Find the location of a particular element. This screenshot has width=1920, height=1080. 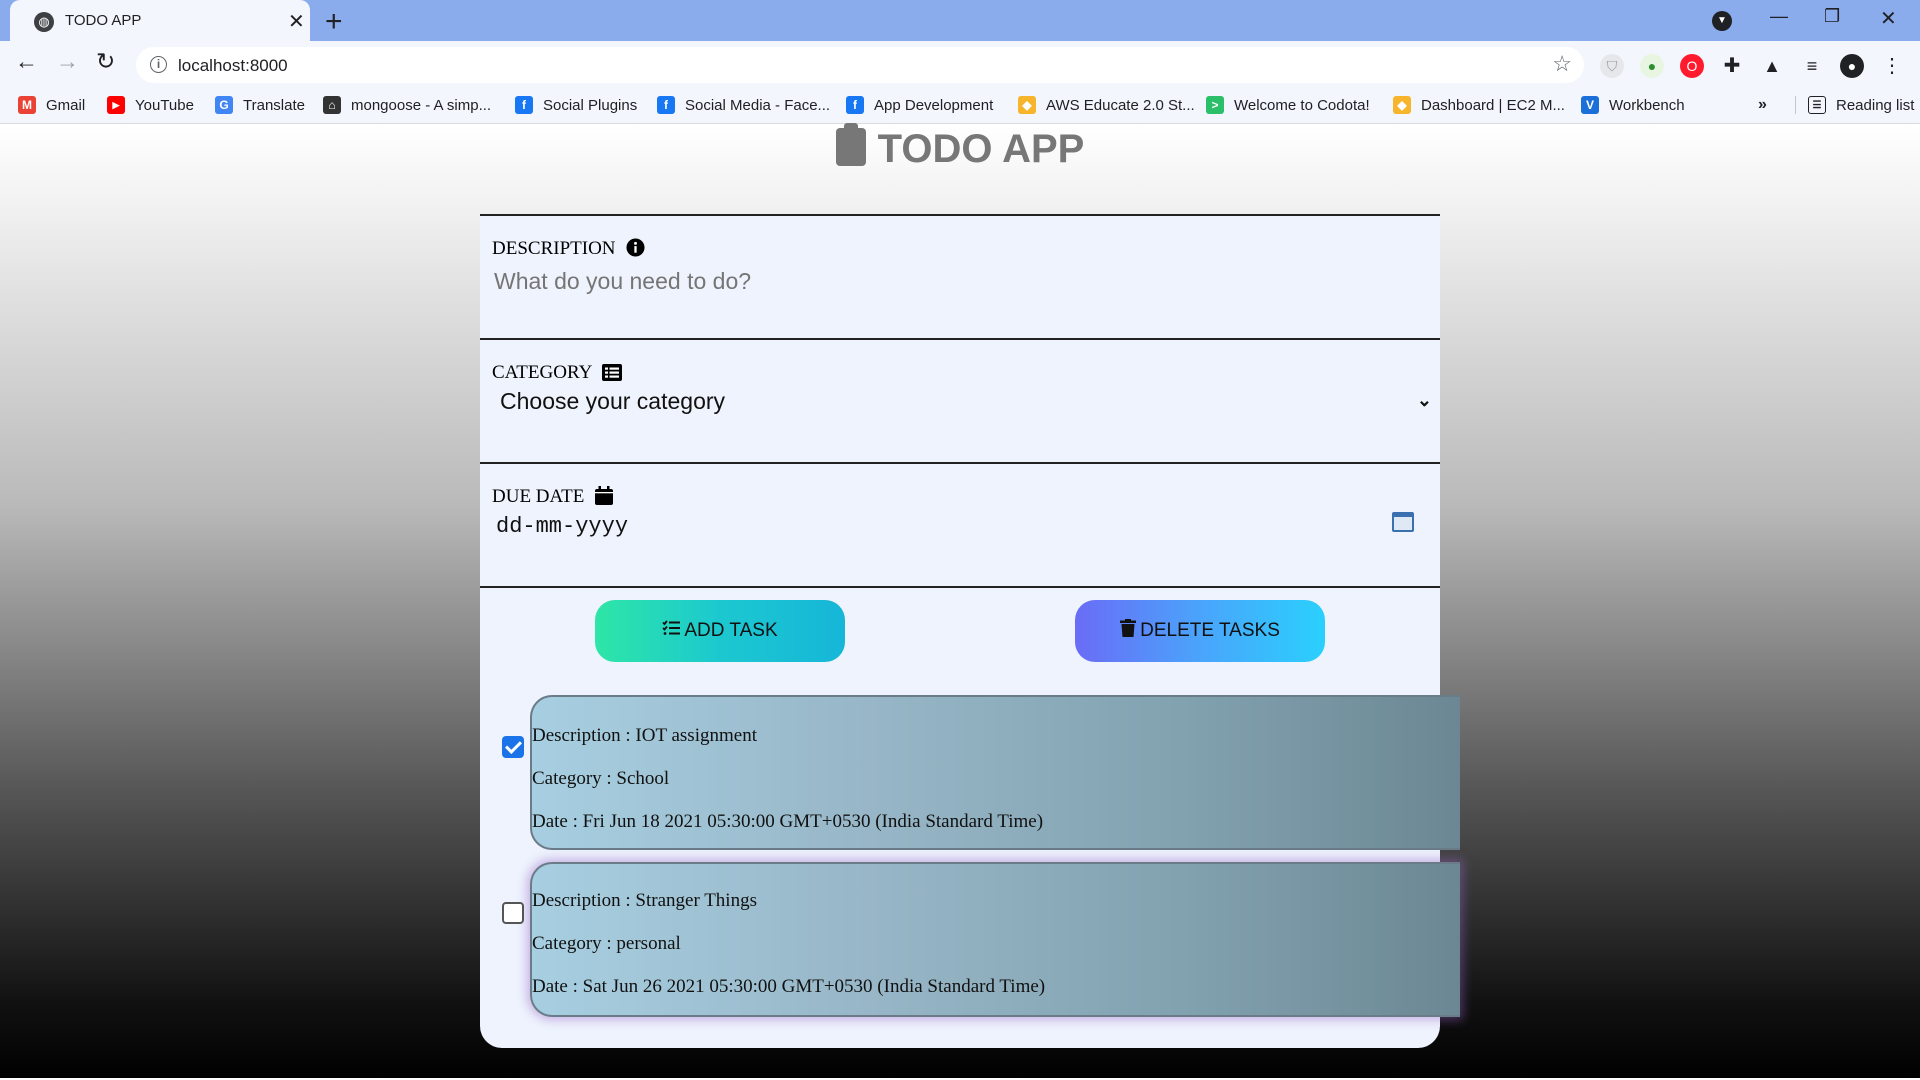

tab-title: TODO APP is located at coordinates (103, 20).